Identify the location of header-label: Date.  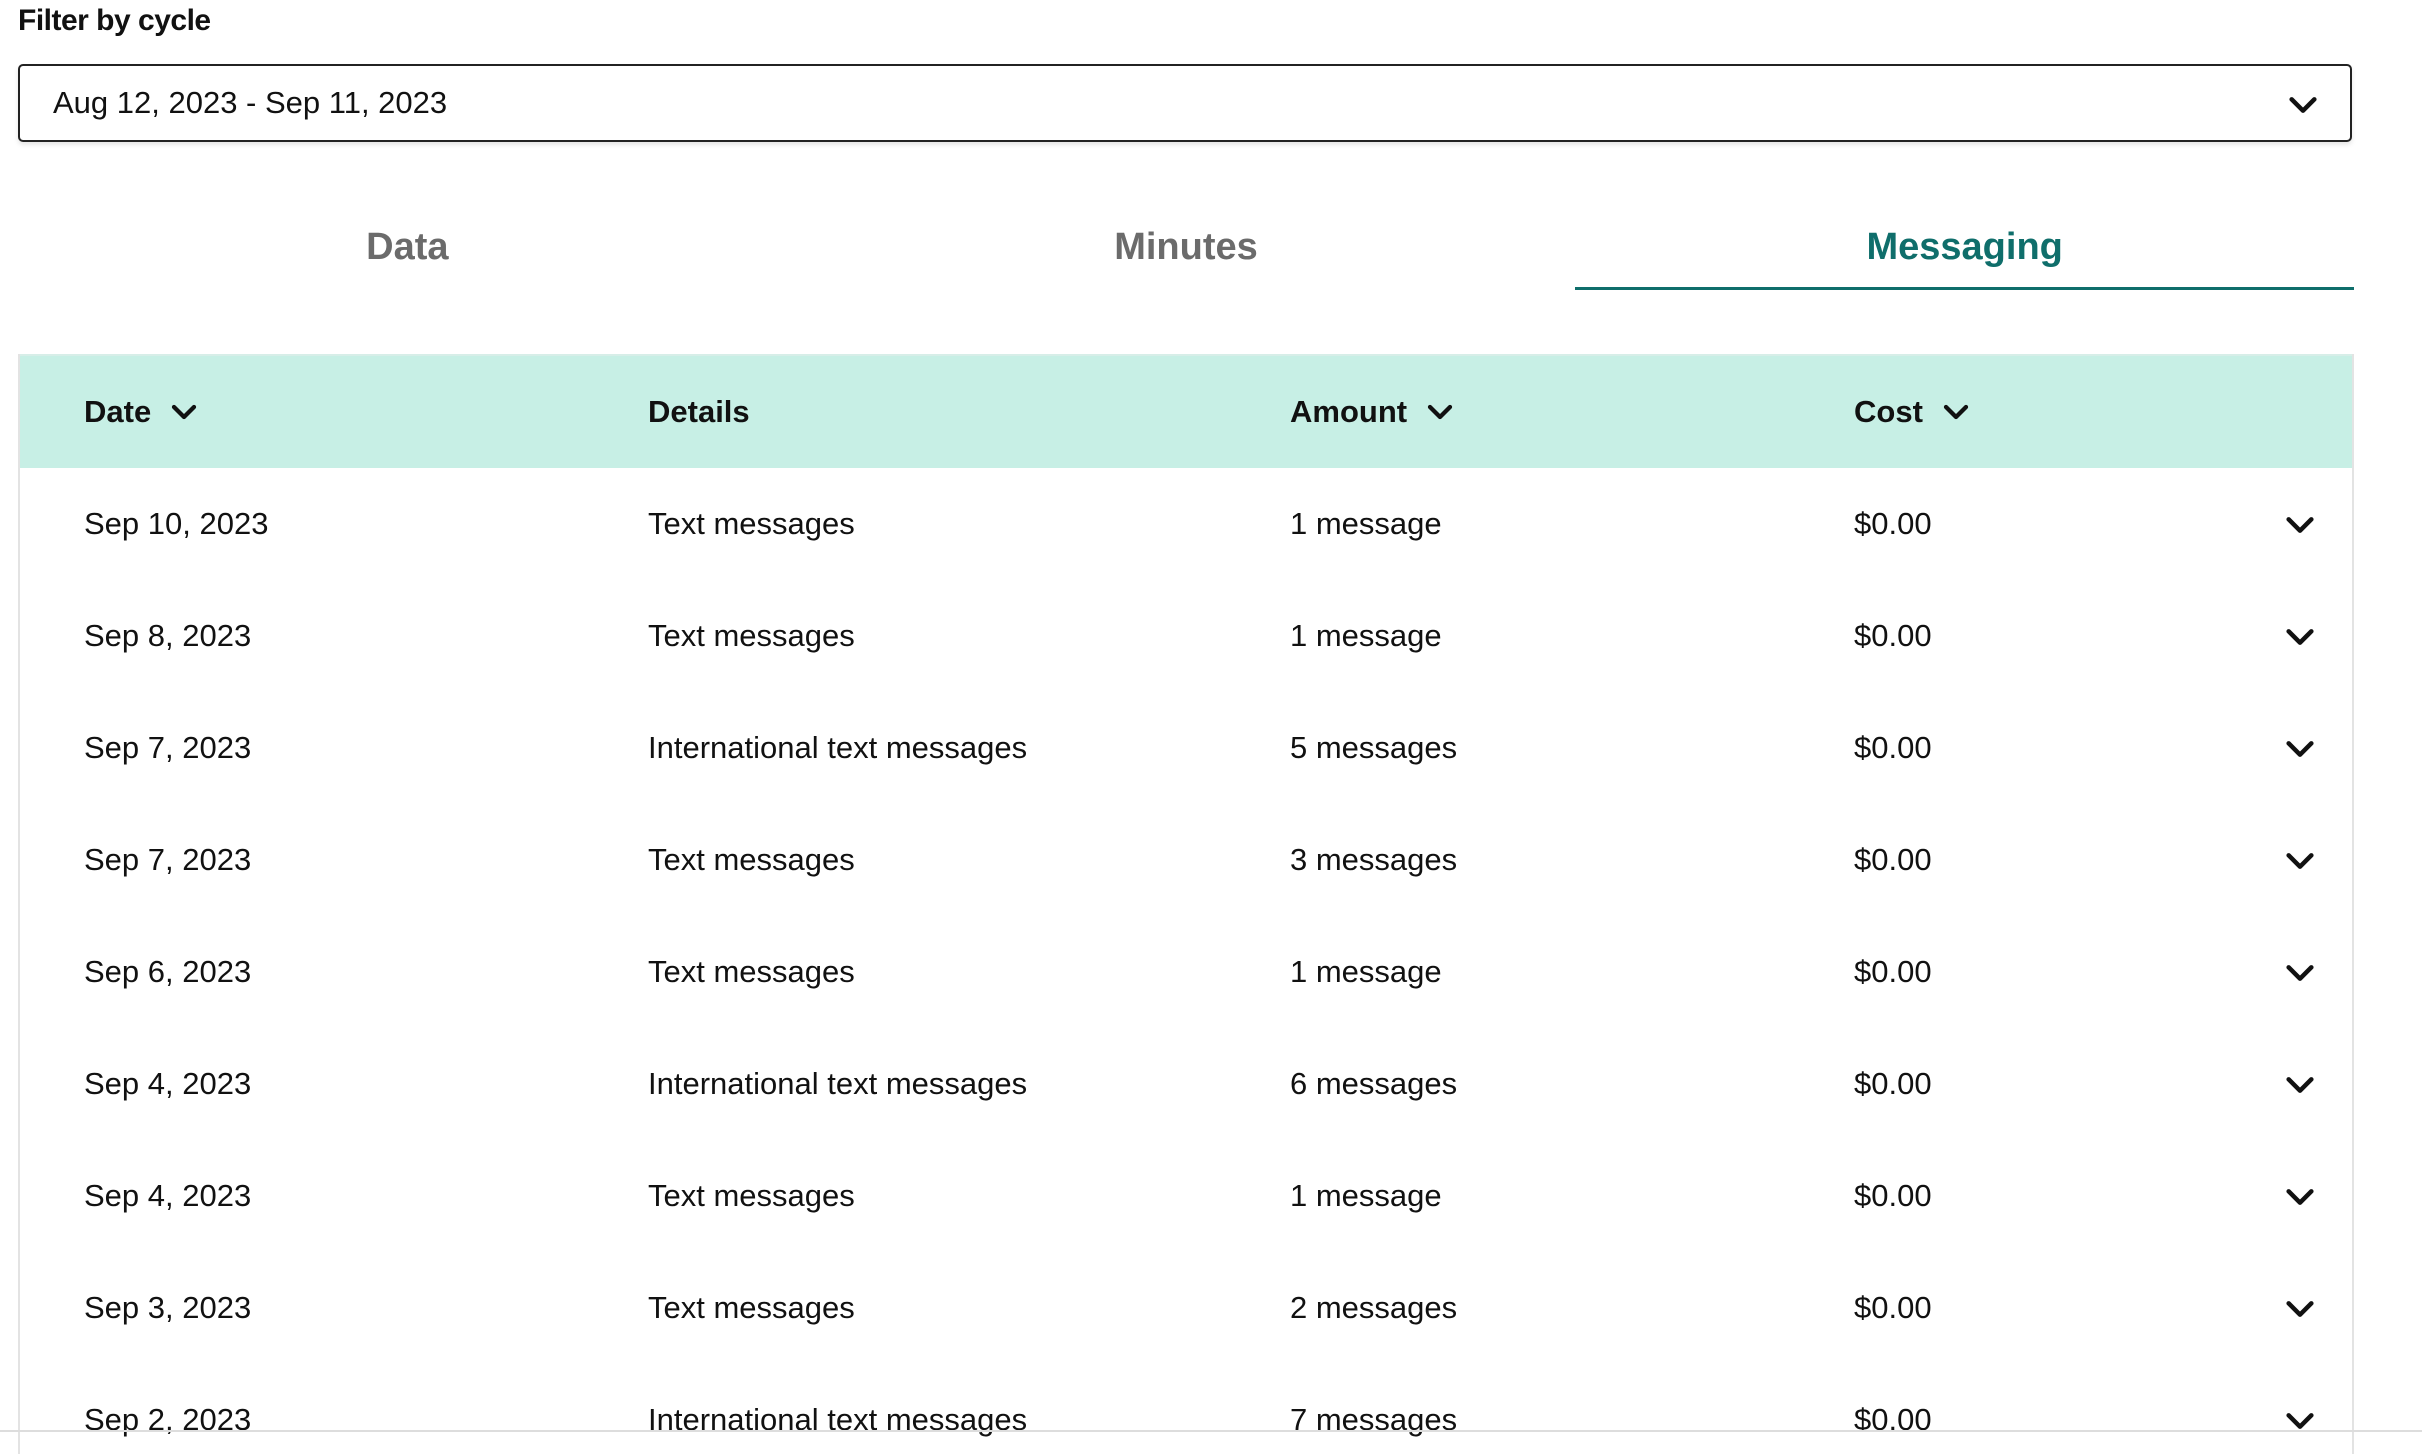
(118, 411).